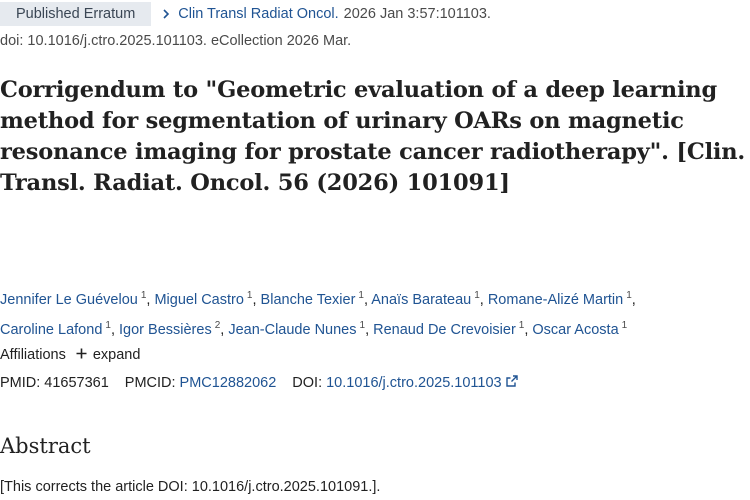 The height and width of the screenshot is (500, 750). What do you see at coordinates (417, 14) in the screenshot?
I see `citation-details: 2026 Jan 3:57:101103.` at bounding box center [417, 14].